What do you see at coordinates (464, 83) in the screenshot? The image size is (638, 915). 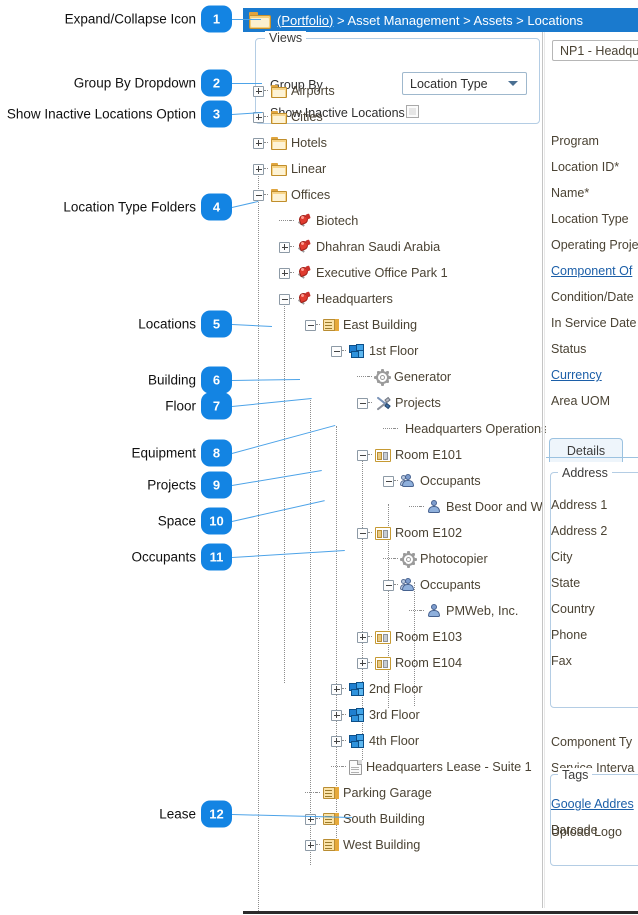 I see `group-by-dropdown: Location Type` at bounding box center [464, 83].